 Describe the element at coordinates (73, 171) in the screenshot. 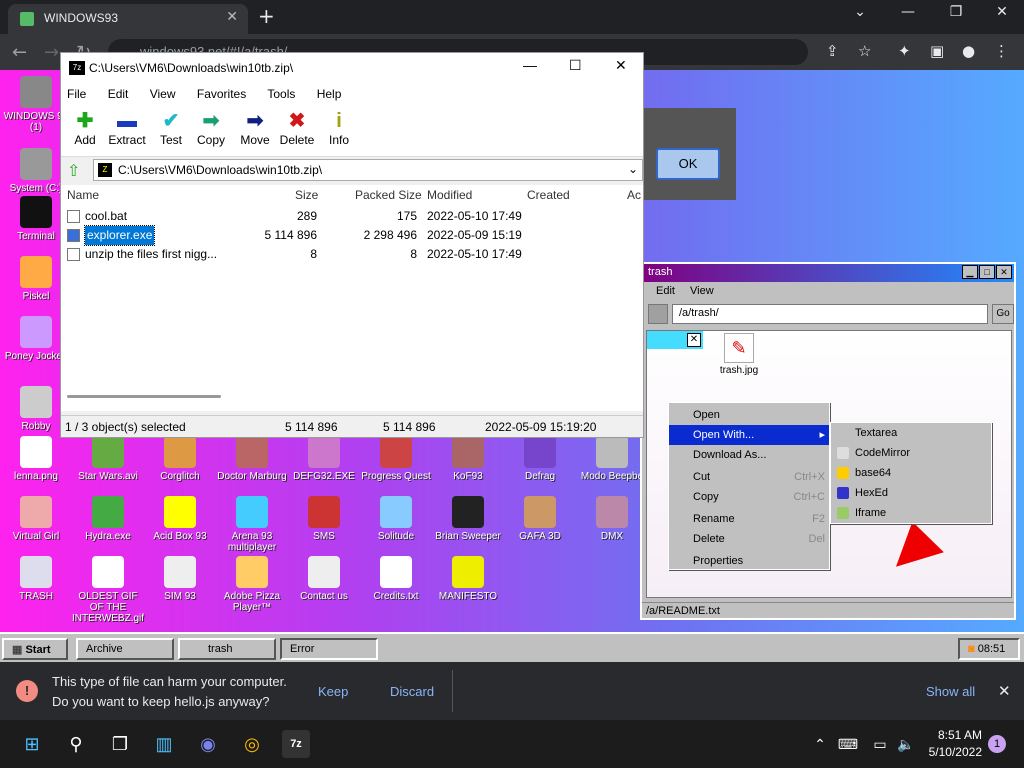

I see `up-arrow-icon: ⇧` at that location.